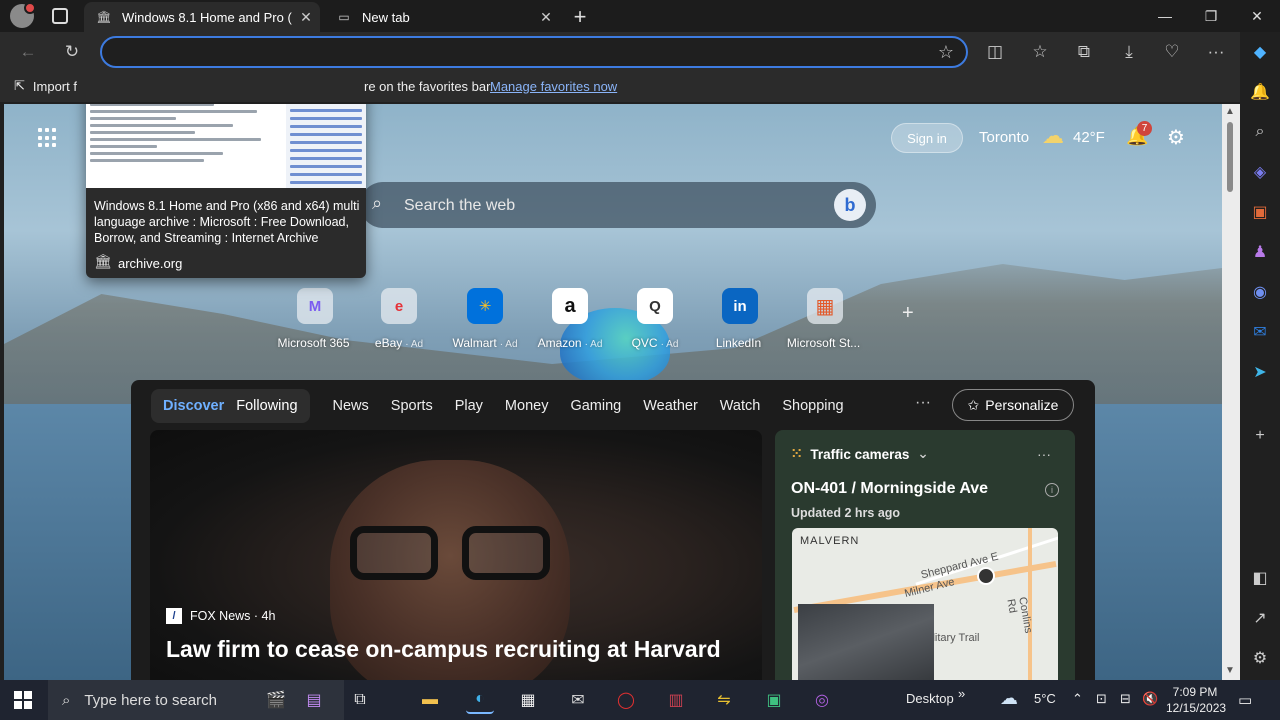  What do you see at coordinates (202, 17) in the screenshot?
I see `tab-windows-archive: 🏛 Windows 8.1 Home and Pro (x86 ✕` at bounding box center [202, 17].